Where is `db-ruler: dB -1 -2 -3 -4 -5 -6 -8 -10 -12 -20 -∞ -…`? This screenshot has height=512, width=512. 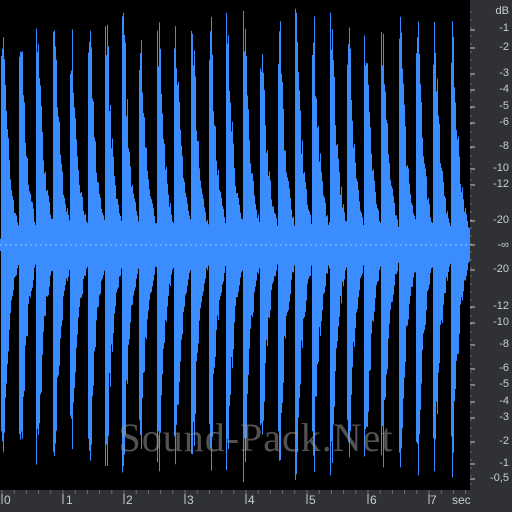
db-ruler: dB -1 -2 -3 -4 -5 -6 -8 -10 -12 -20 -∞ -… is located at coordinates (491, 245).